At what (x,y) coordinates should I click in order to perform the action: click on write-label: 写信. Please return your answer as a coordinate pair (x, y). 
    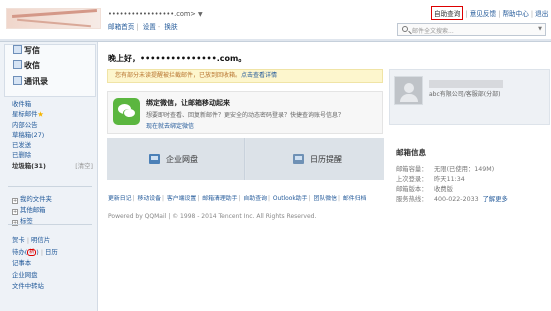
    Looking at the image, I should click on (32, 50).